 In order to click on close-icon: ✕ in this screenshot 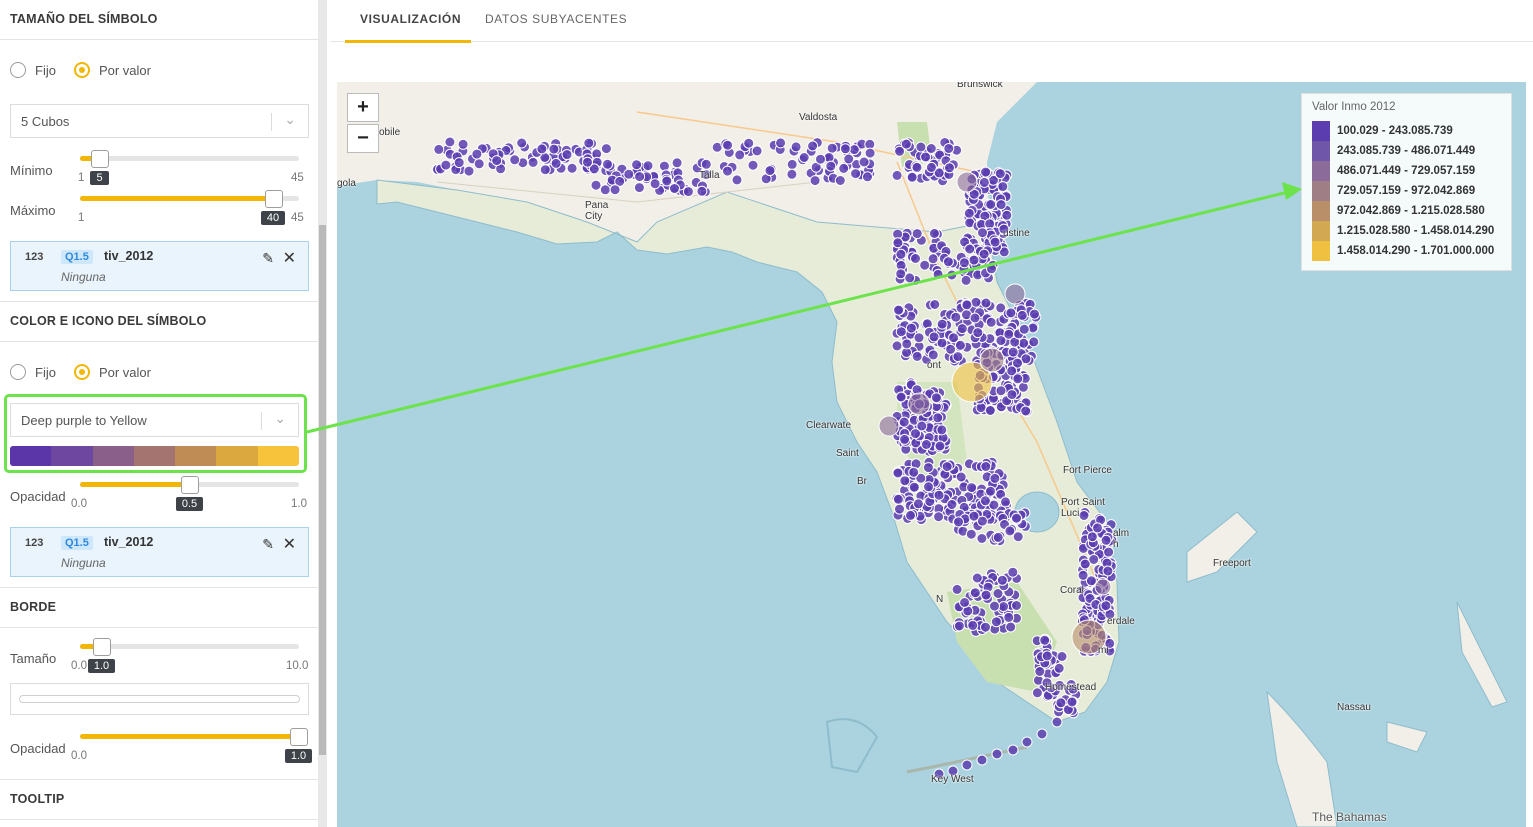, I will do `click(289, 258)`.